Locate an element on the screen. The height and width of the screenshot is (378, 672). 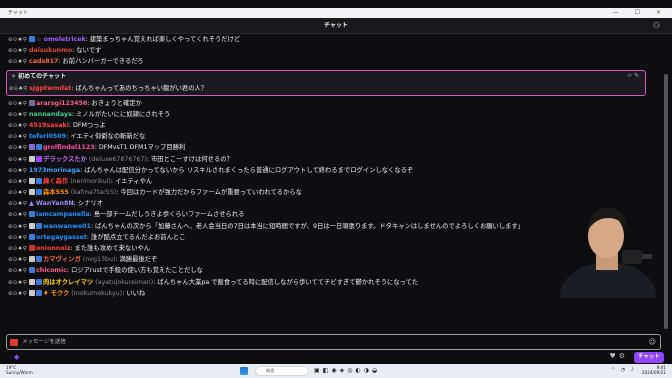
highlight-actions-icon: ⊹ ✎ is located at coordinates (633, 75).